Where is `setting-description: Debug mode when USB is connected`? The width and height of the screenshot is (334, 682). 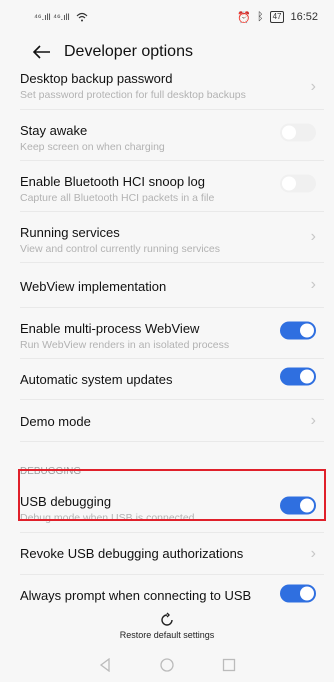
setting-description: Debug mode when USB is connected is located at coordinates (107, 518).